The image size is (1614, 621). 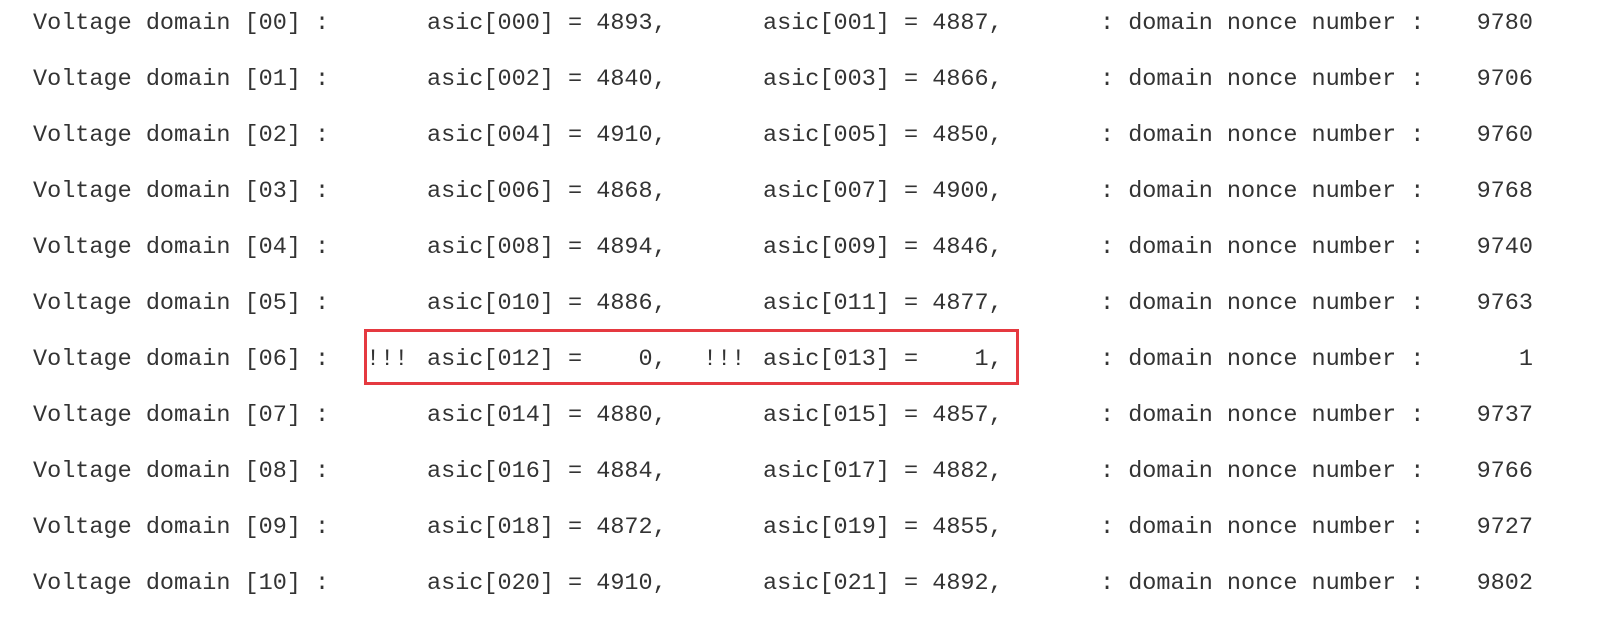 I want to click on asic-count: asic[006] = 4868,, so click(x=547, y=191).